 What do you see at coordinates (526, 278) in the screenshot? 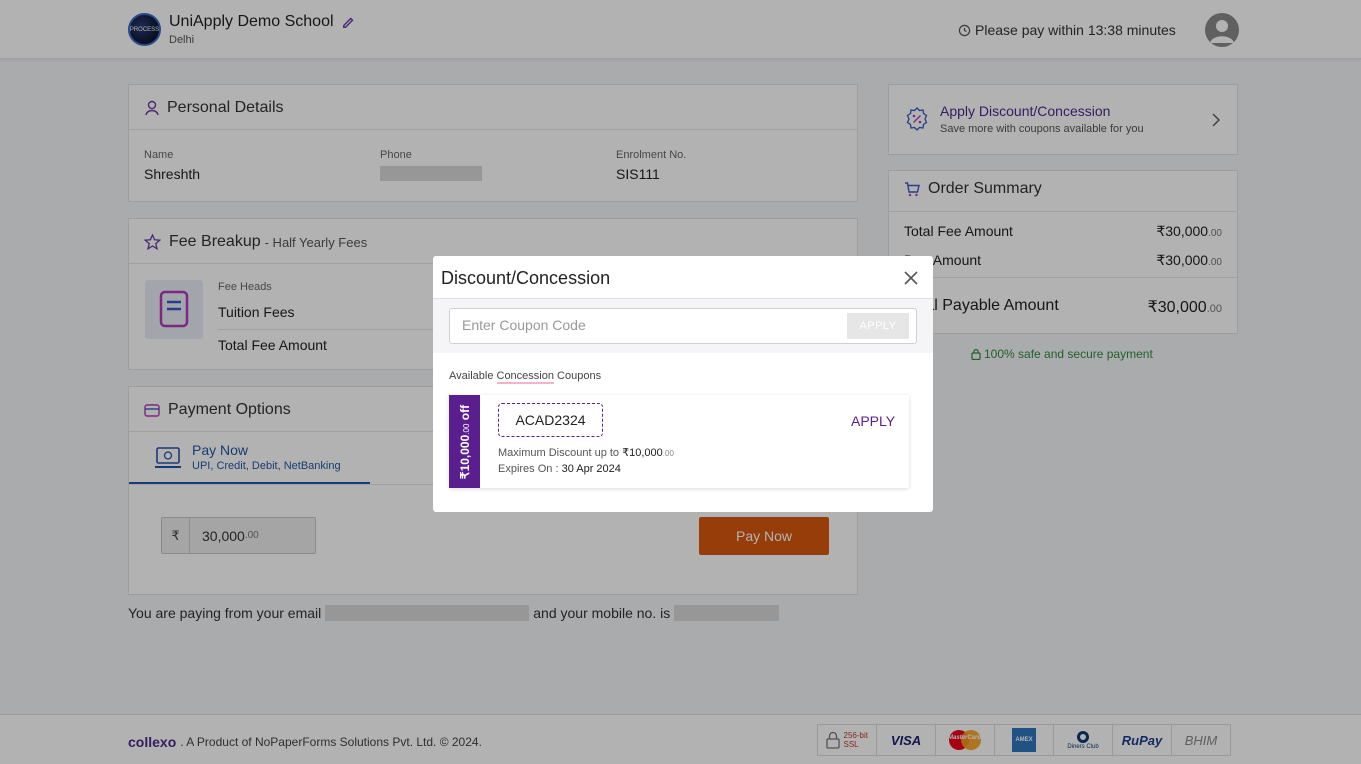
I see `modal-title: Discount/Concession` at bounding box center [526, 278].